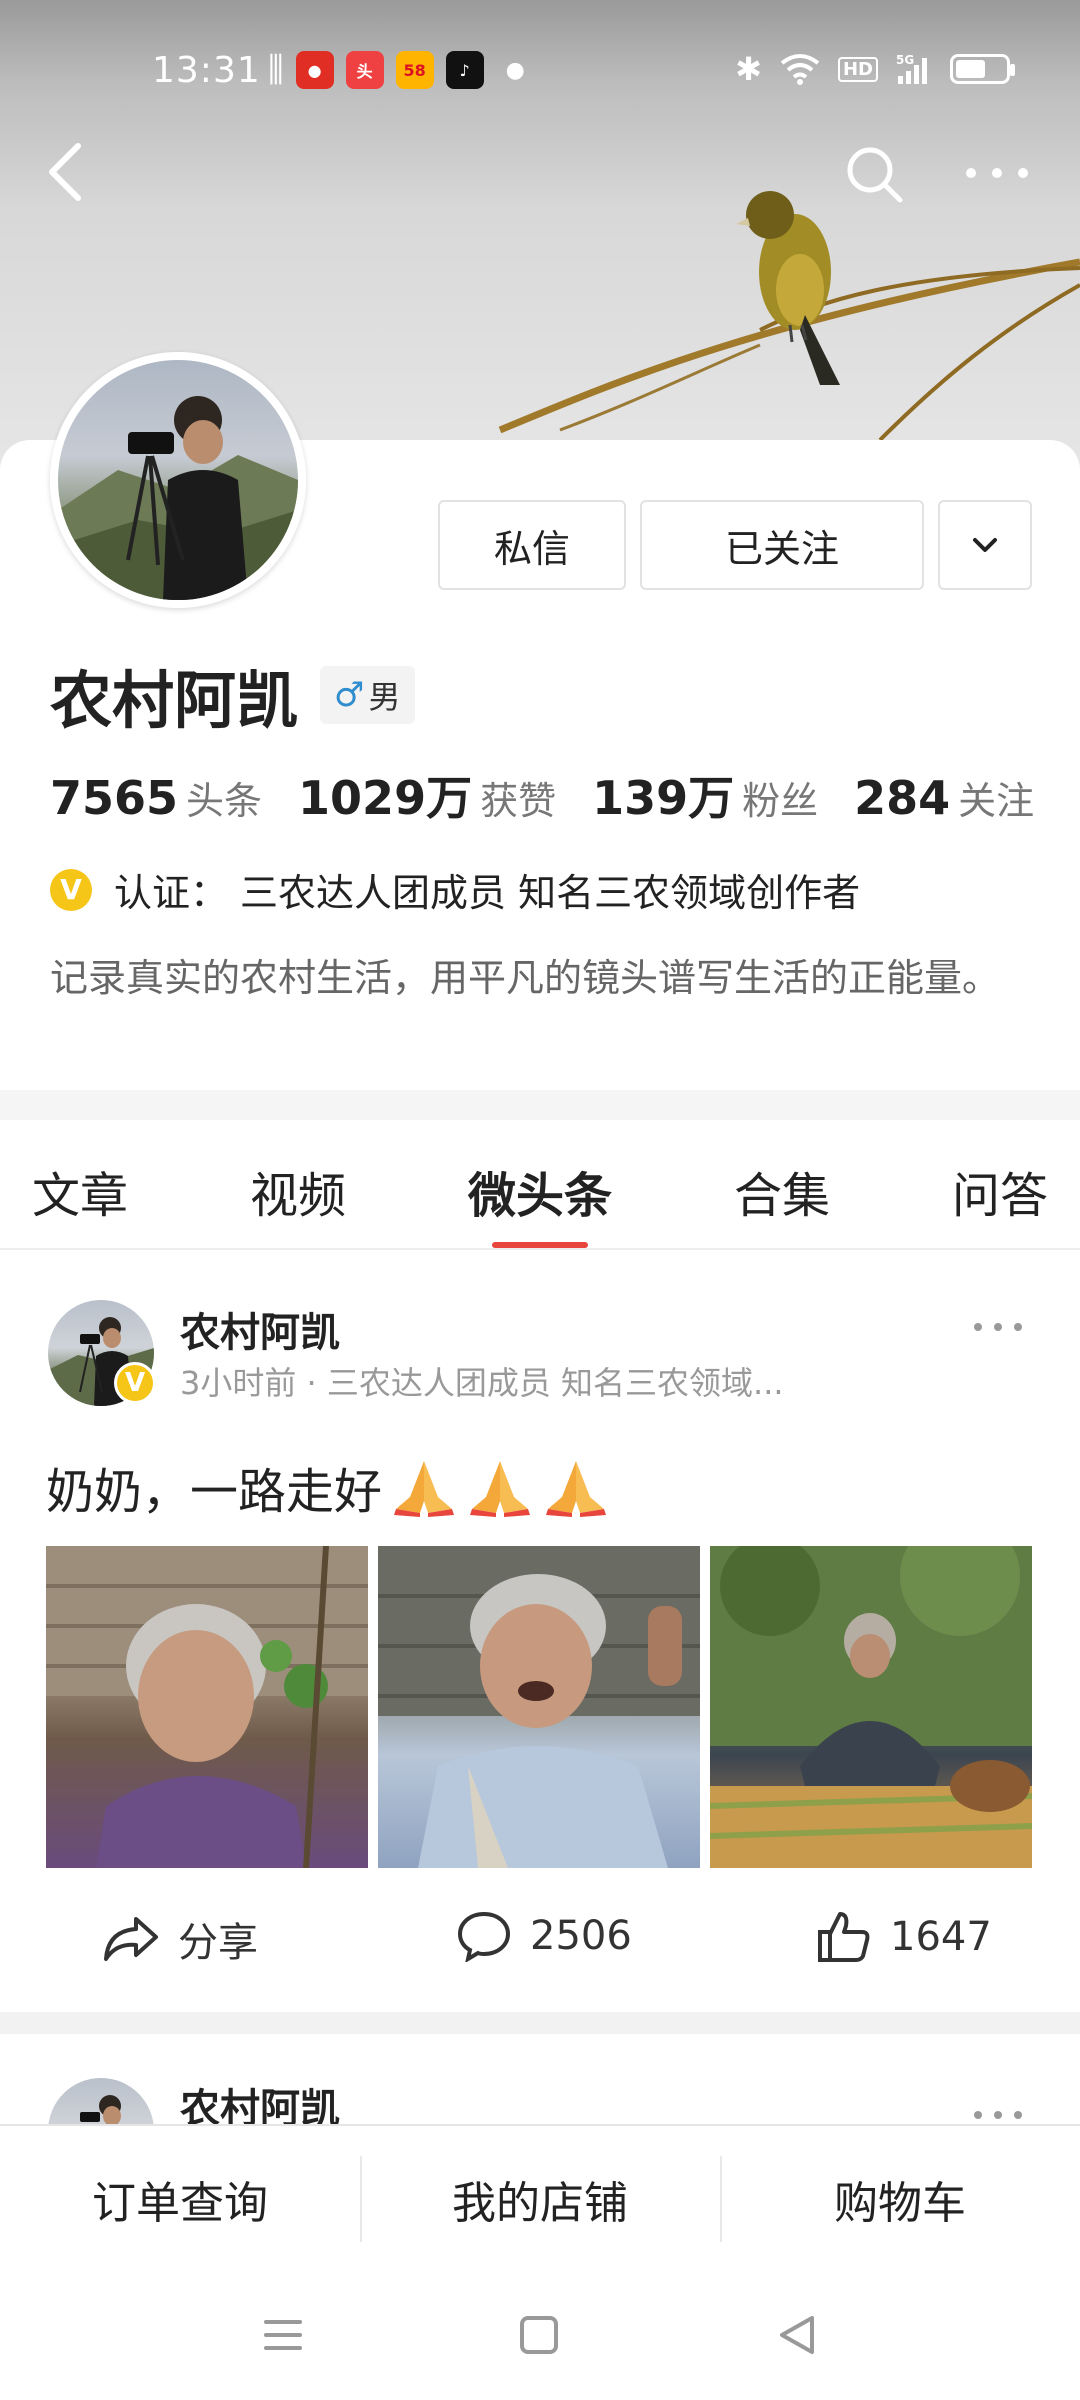  What do you see at coordinates (384, 697) in the screenshot?
I see `gender-label: 男` at bounding box center [384, 697].